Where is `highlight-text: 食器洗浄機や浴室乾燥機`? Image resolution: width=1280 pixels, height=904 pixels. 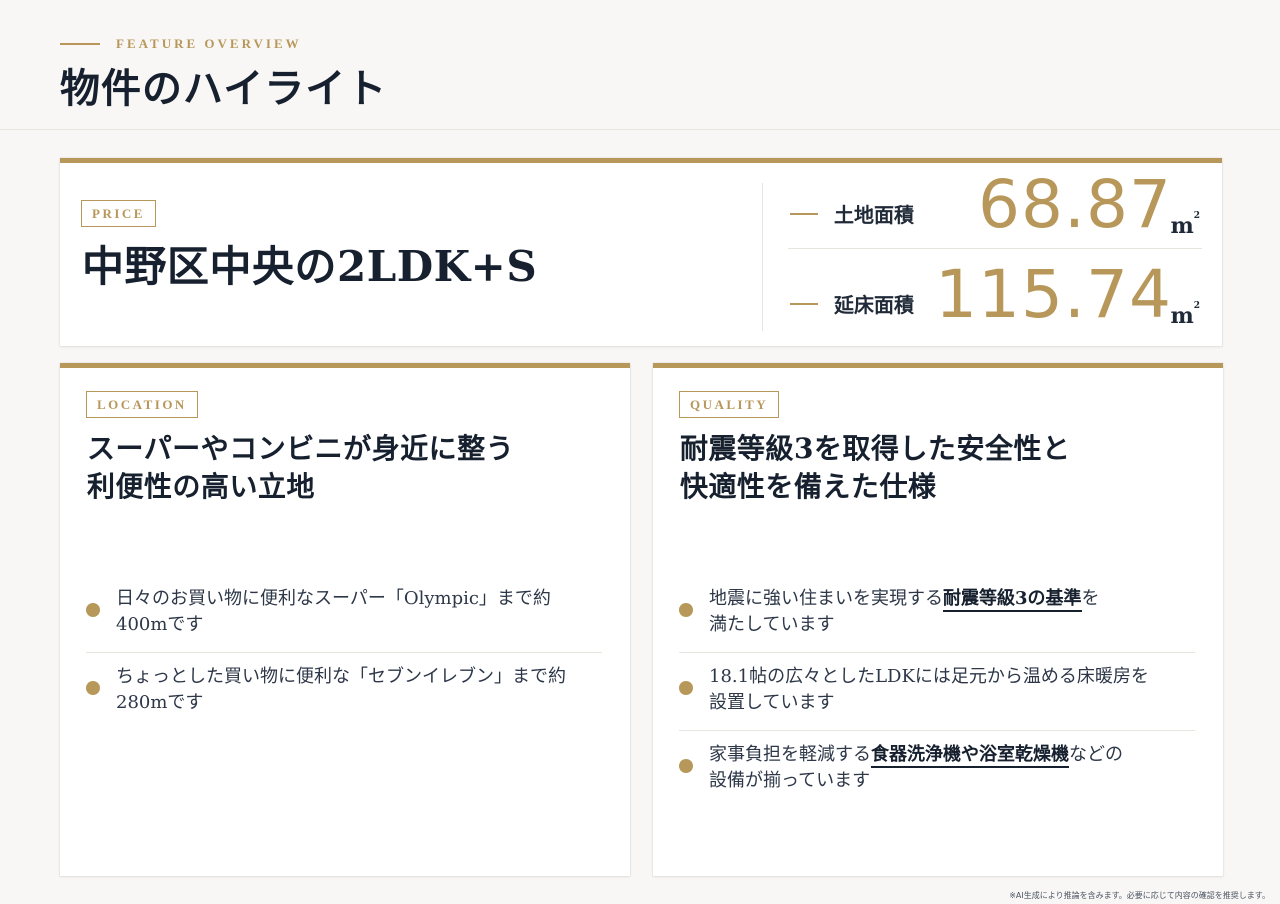
highlight-text: 食器洗浄機や浴室乾燥機 is located at coordinates (970, 756).